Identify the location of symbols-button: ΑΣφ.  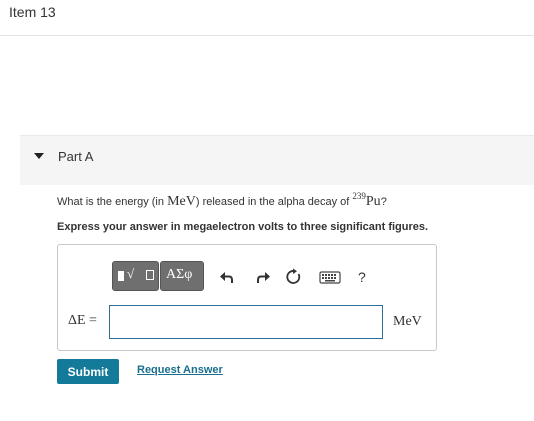
(182, 276).